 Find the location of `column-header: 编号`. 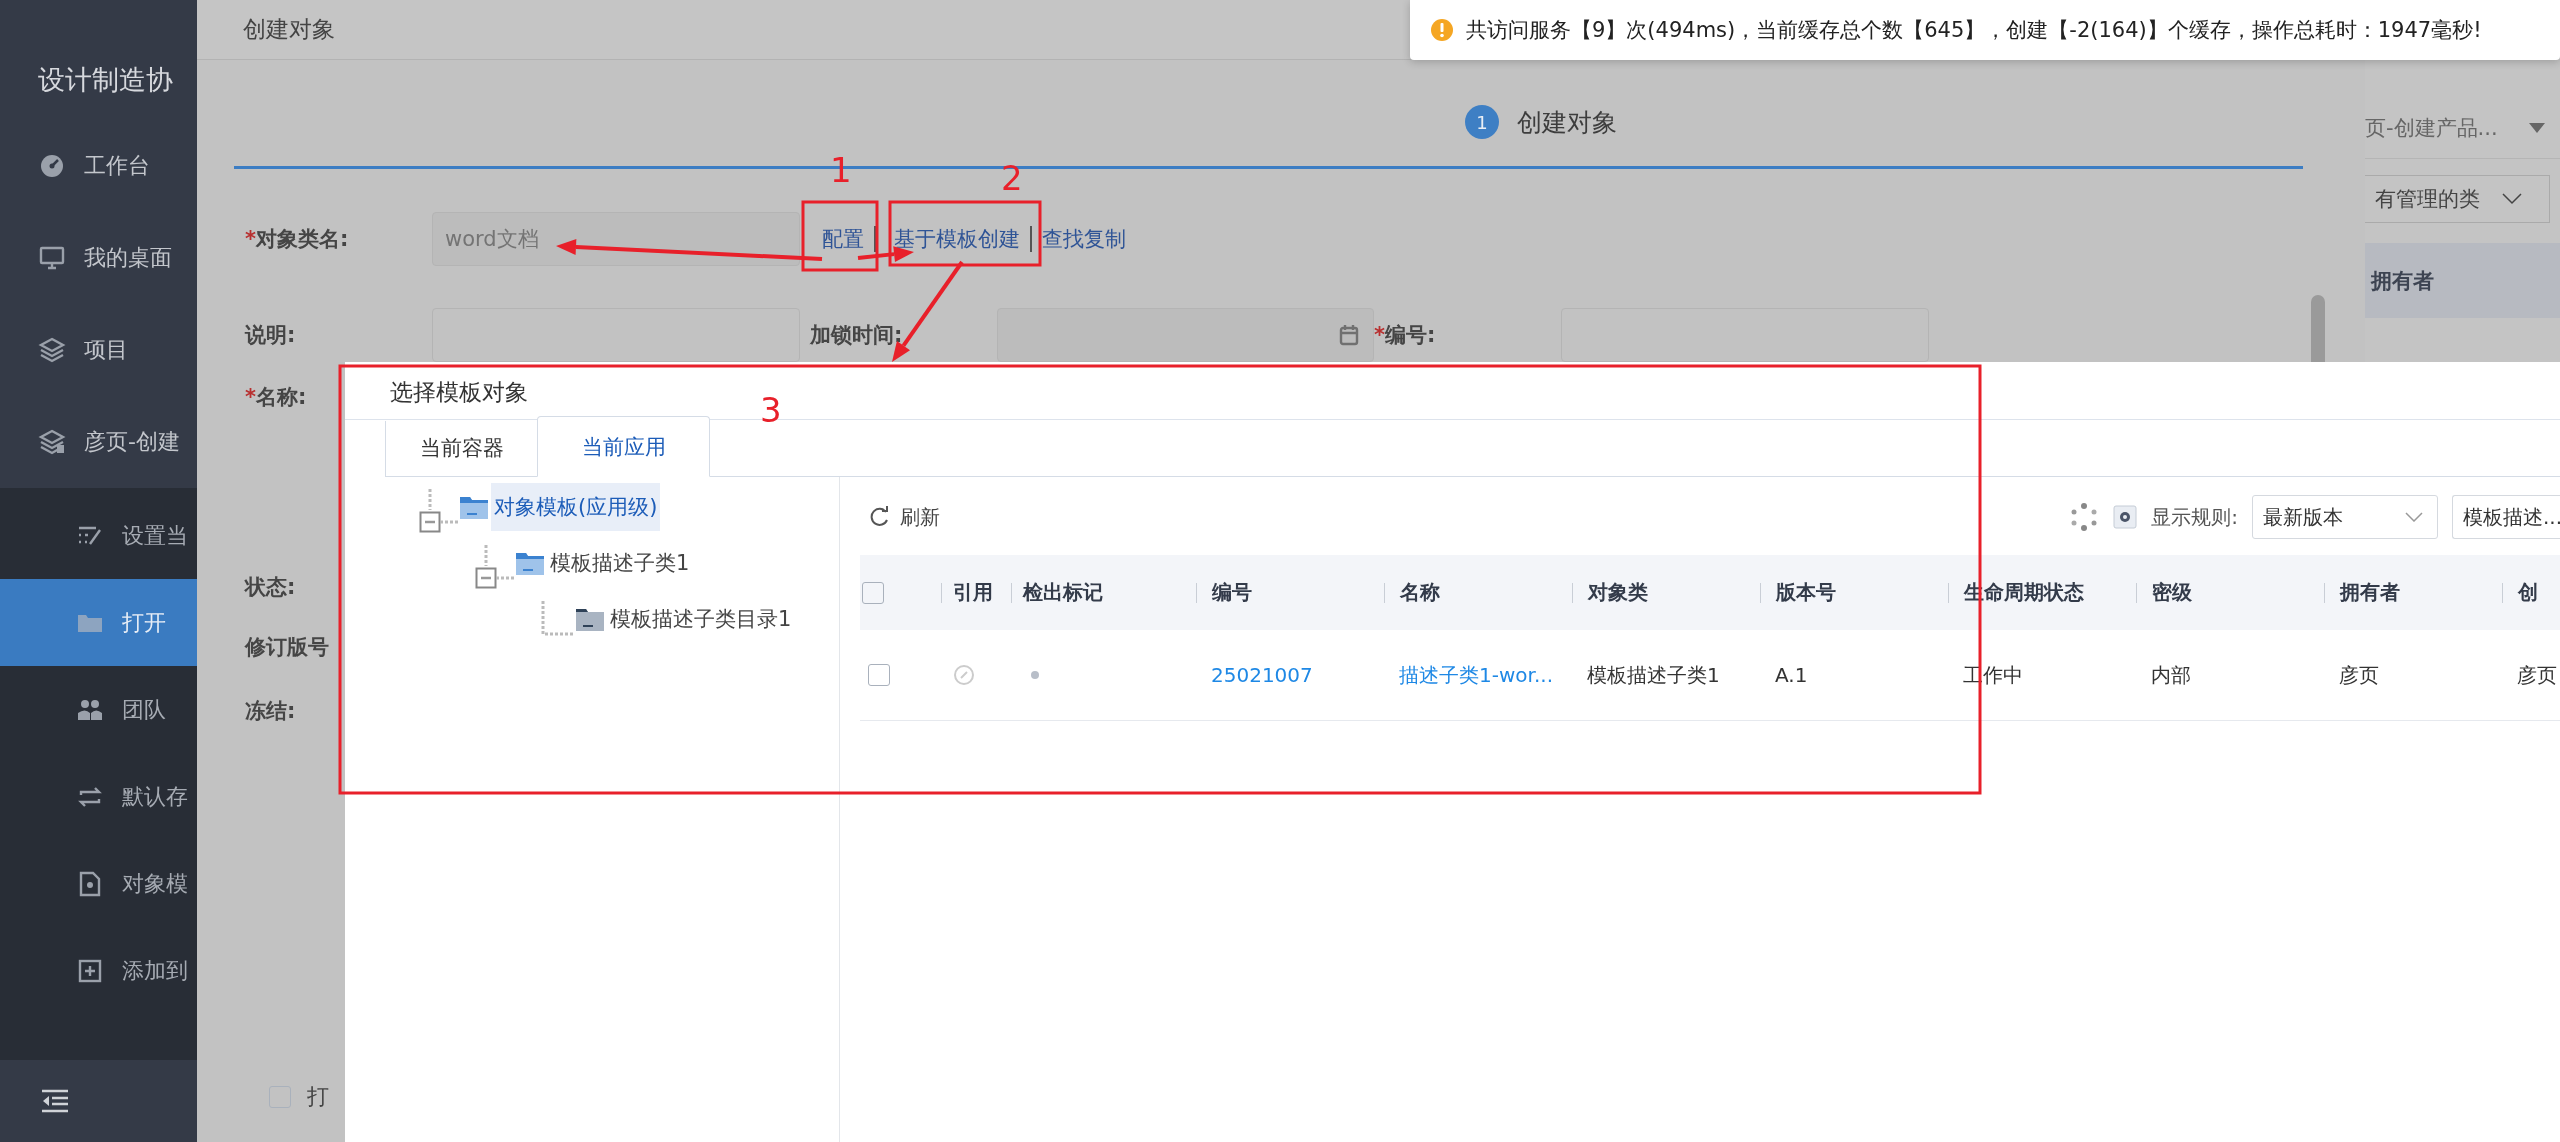

column-header: 编号 is located at coordinates (1232, 592).